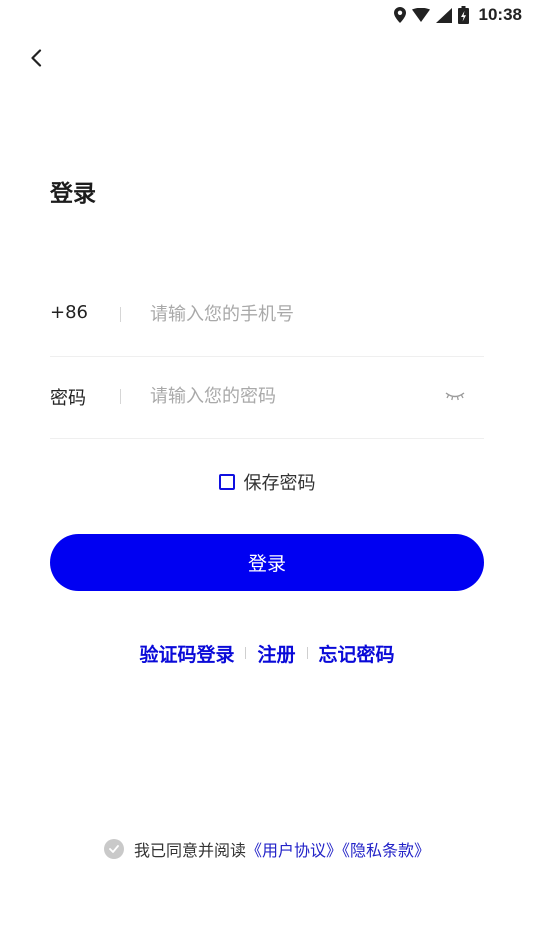  I want to click on back-button, so click(36, 58).